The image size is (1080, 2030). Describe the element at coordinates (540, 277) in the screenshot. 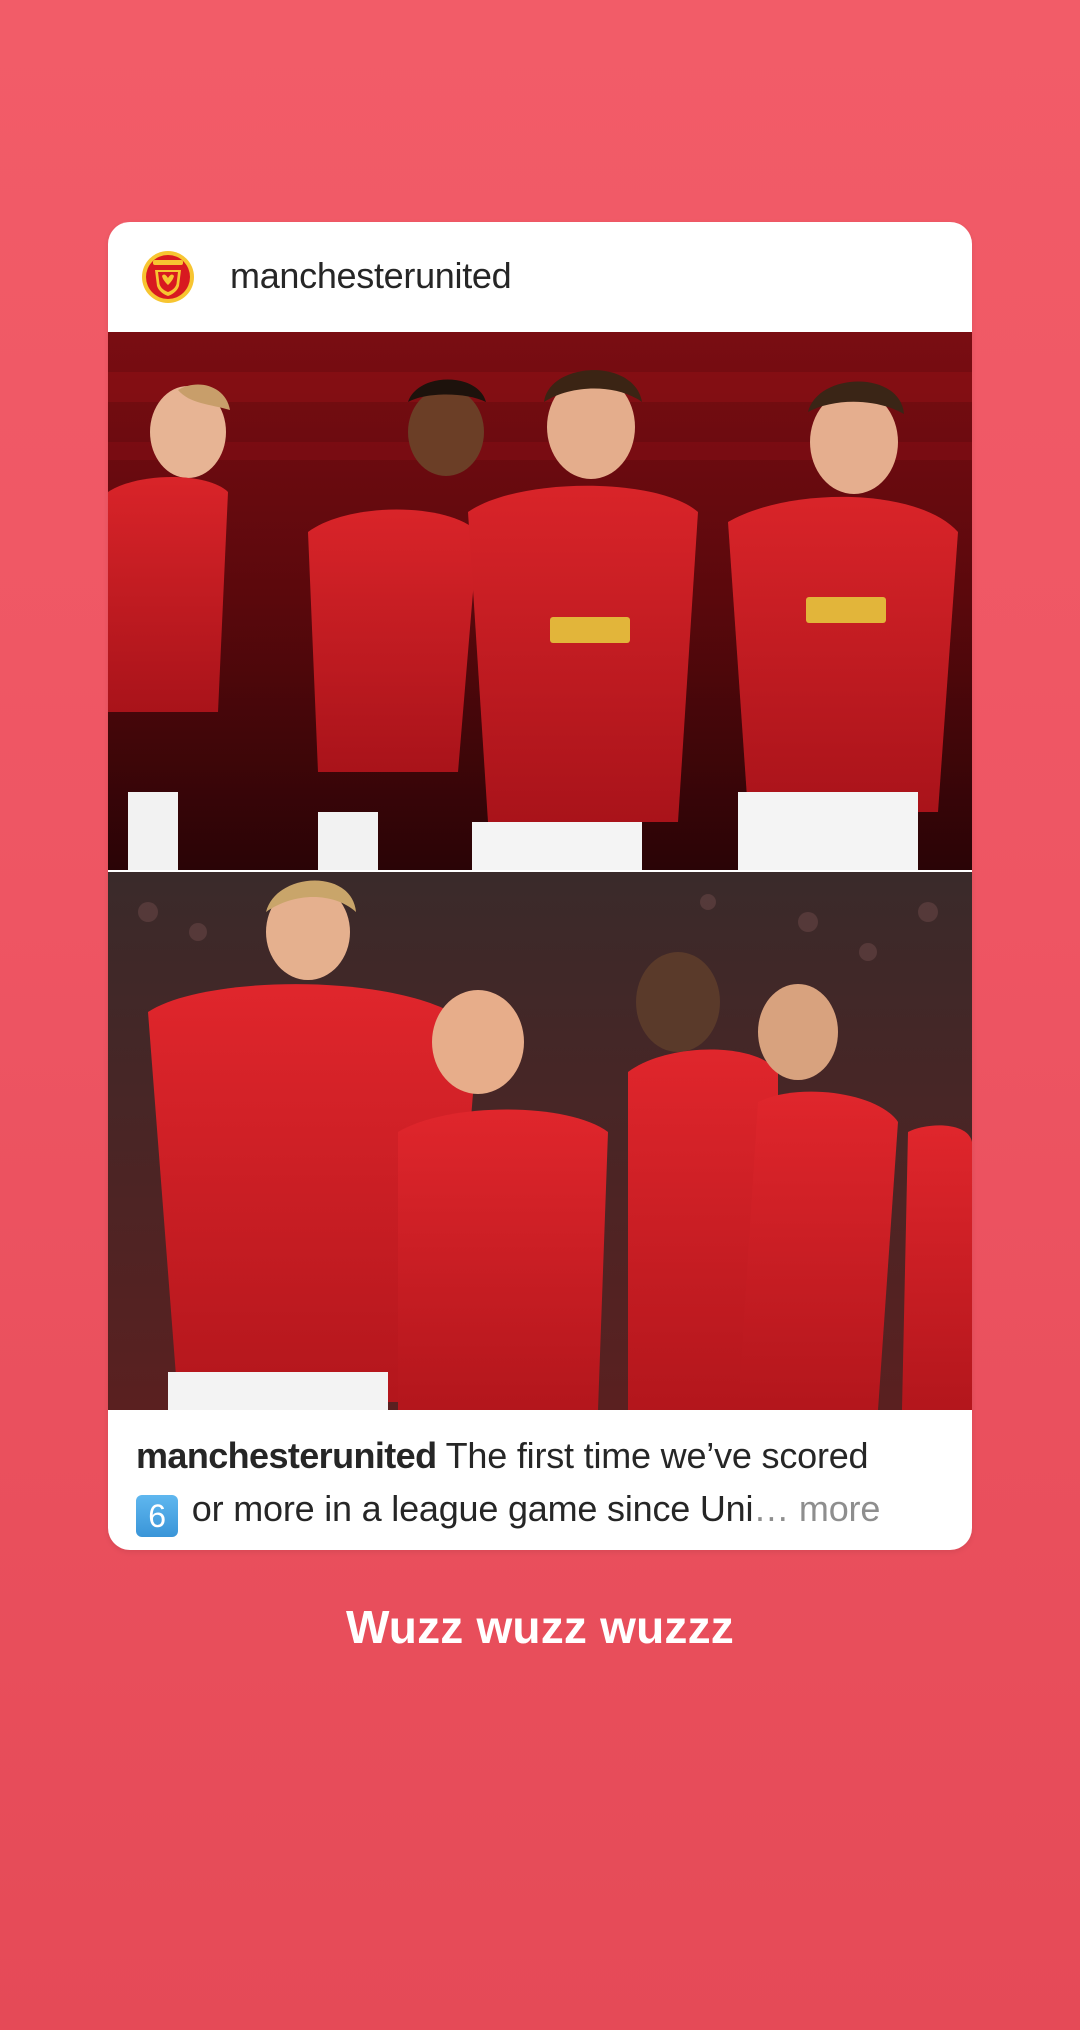

I see `post-header: manchesterunited` at that location.